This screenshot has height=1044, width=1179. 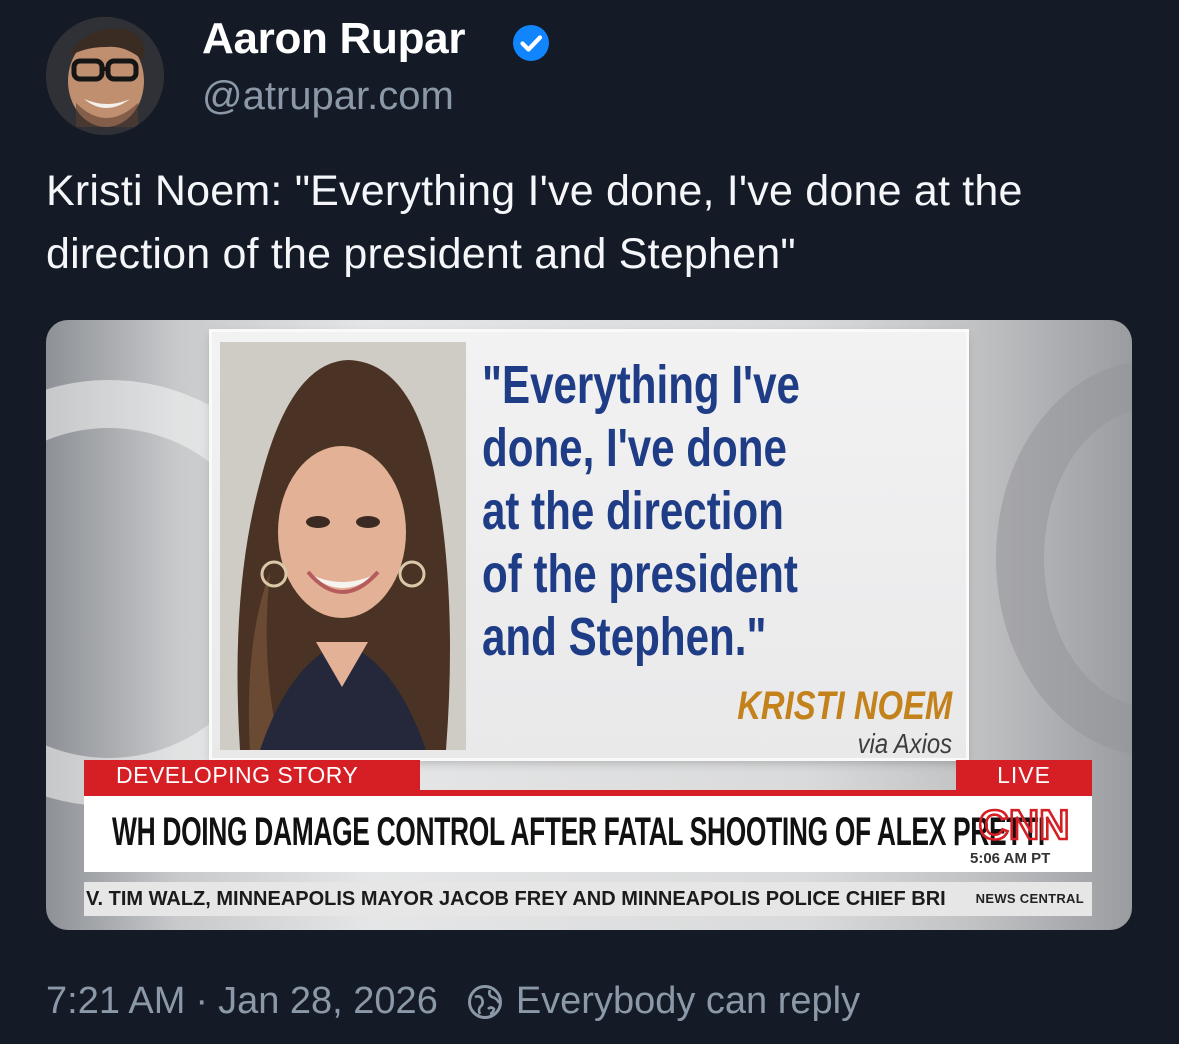 I want to click on broadcast-time: 5:06 AM PT, so click(x=1010, y=858).